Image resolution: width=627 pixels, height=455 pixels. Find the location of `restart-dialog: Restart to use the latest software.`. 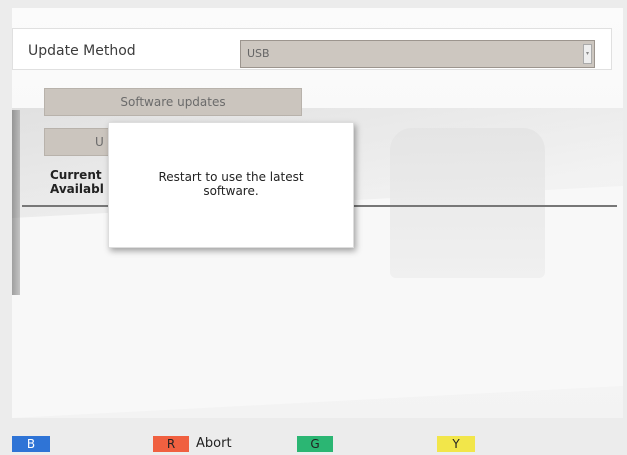

restart-dialog: Restart to use the latest software. is located at coordinates (231, 185).